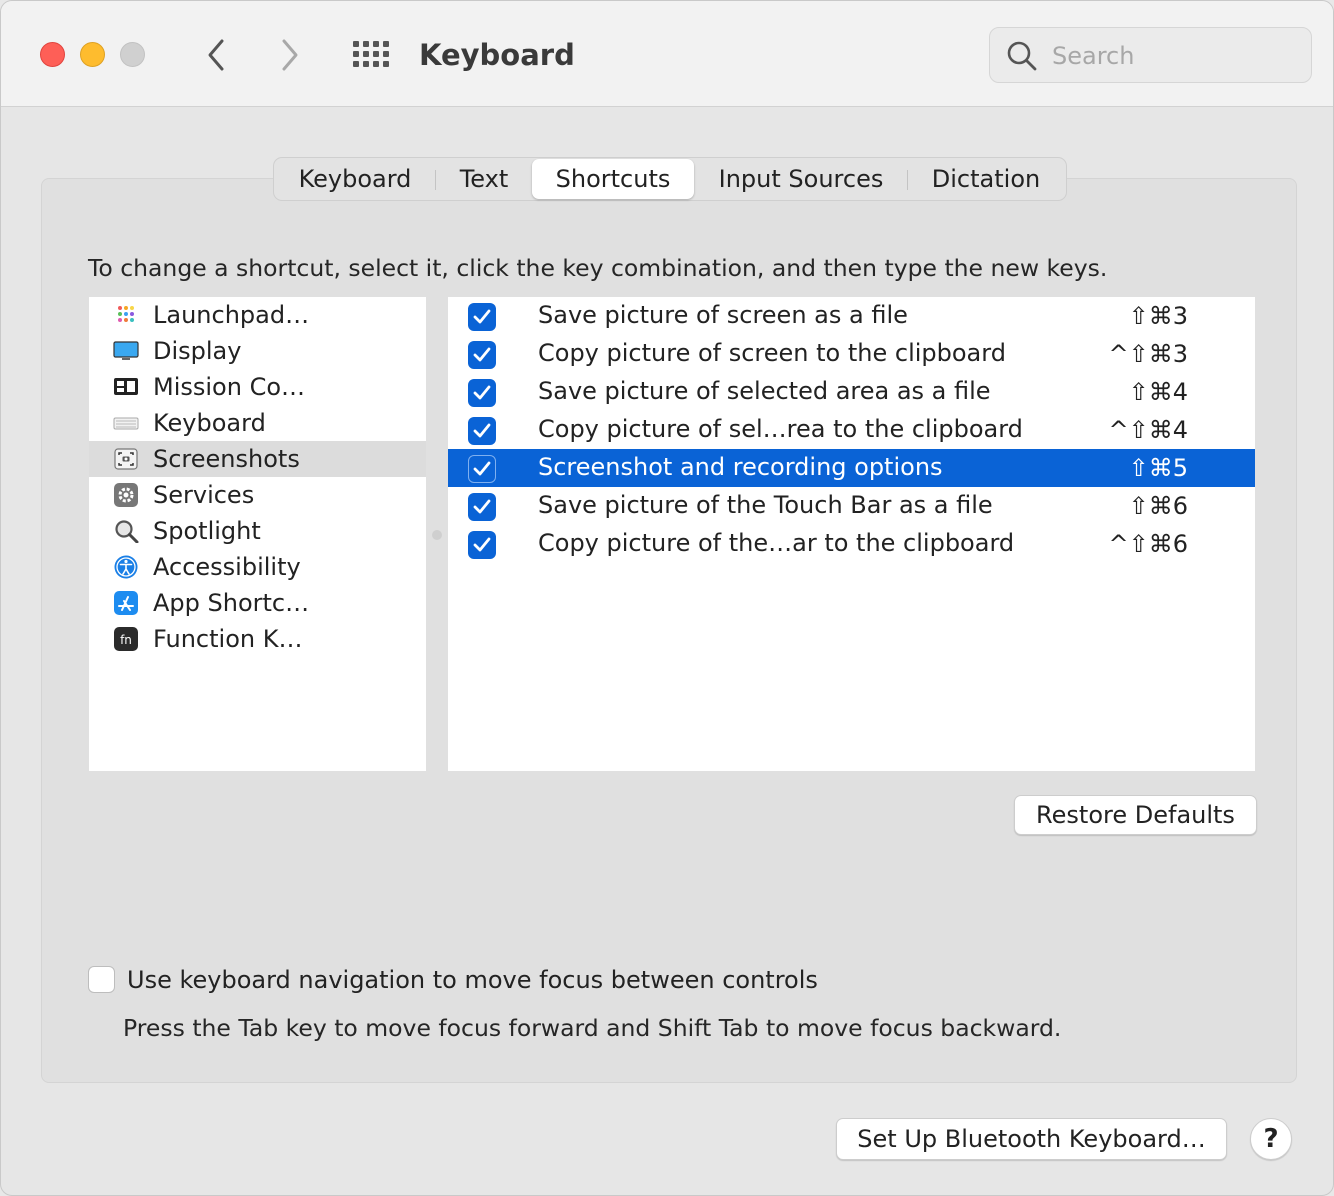 The width and height of the screenshot is (1334, 1196). What do you see at coordinates (765, 505) in the screenshot?
I see `shortcut-label: Save picture of the Touch Bar as a file` at bounding box center [765, 505].